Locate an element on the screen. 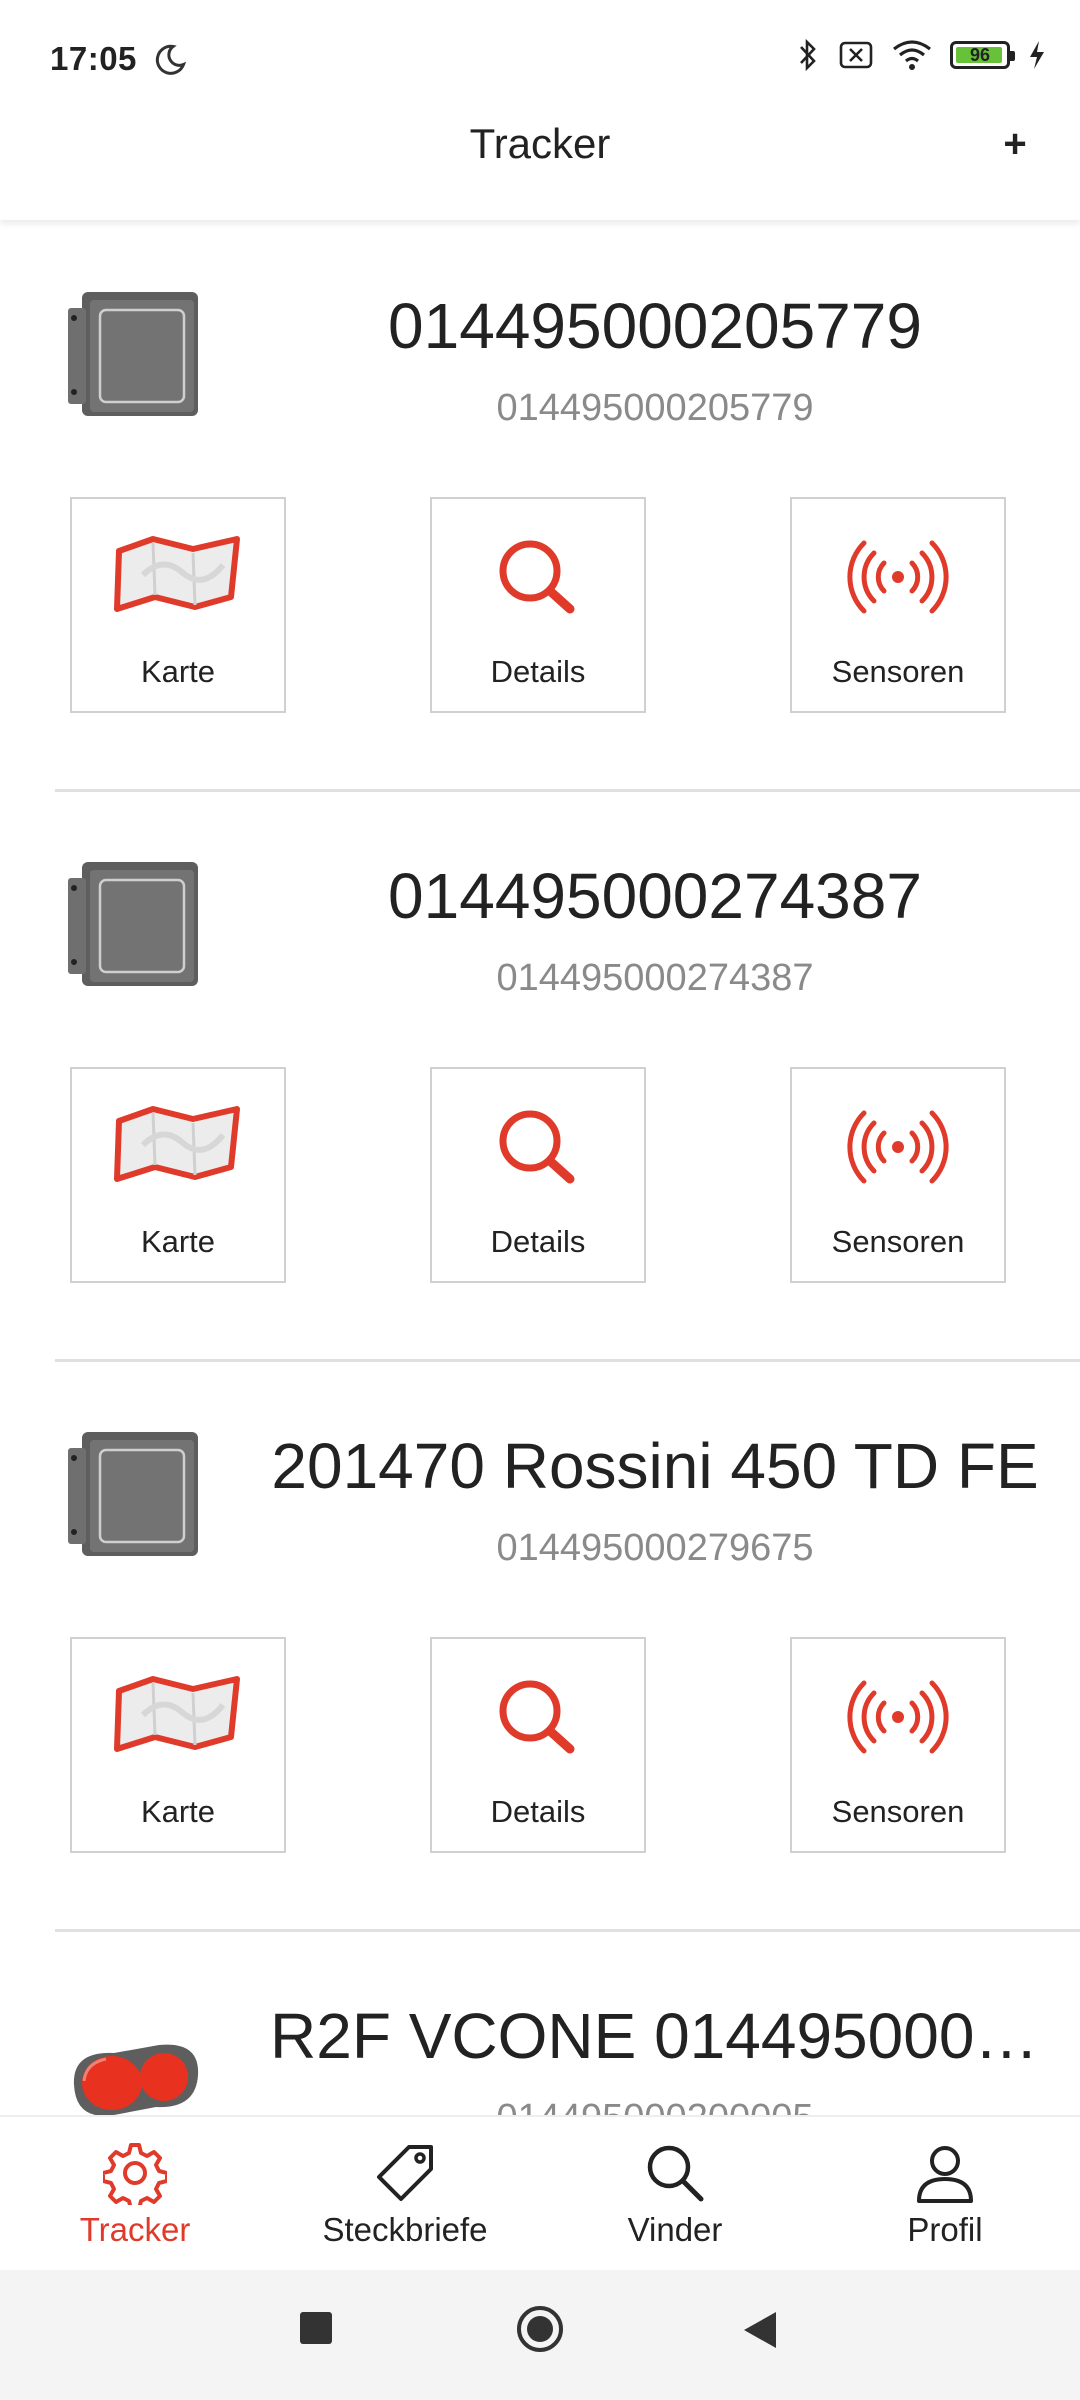  tracker-title: 201470 Rossini 450 TD FE is located at coordinates (655, 1466).